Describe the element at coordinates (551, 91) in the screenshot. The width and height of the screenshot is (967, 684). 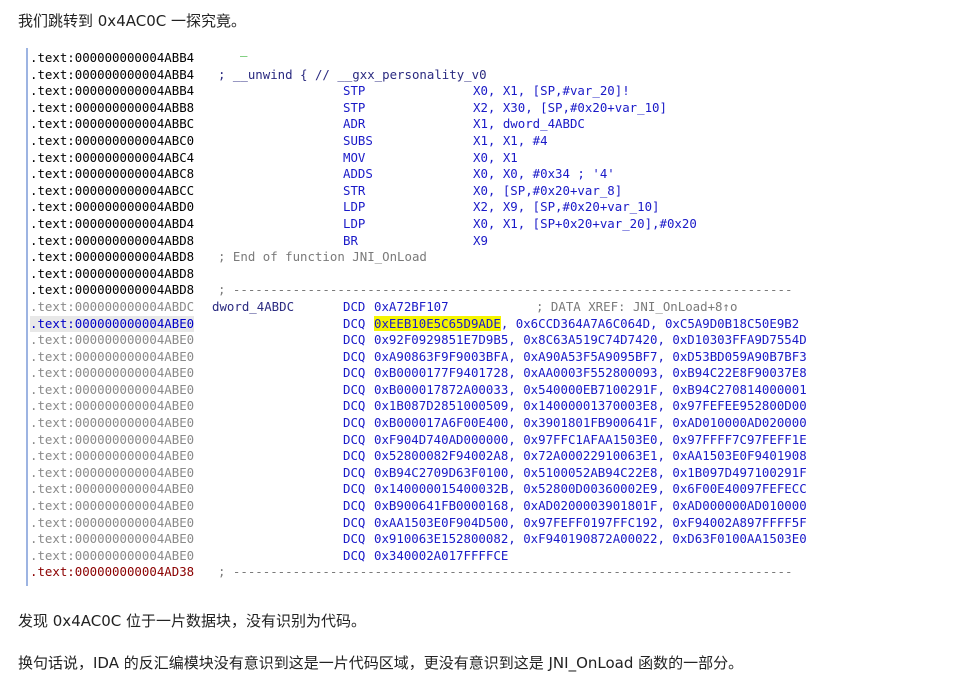
I see `instruction-operands: X0, X1, [SP,#var_20]!` at that location.